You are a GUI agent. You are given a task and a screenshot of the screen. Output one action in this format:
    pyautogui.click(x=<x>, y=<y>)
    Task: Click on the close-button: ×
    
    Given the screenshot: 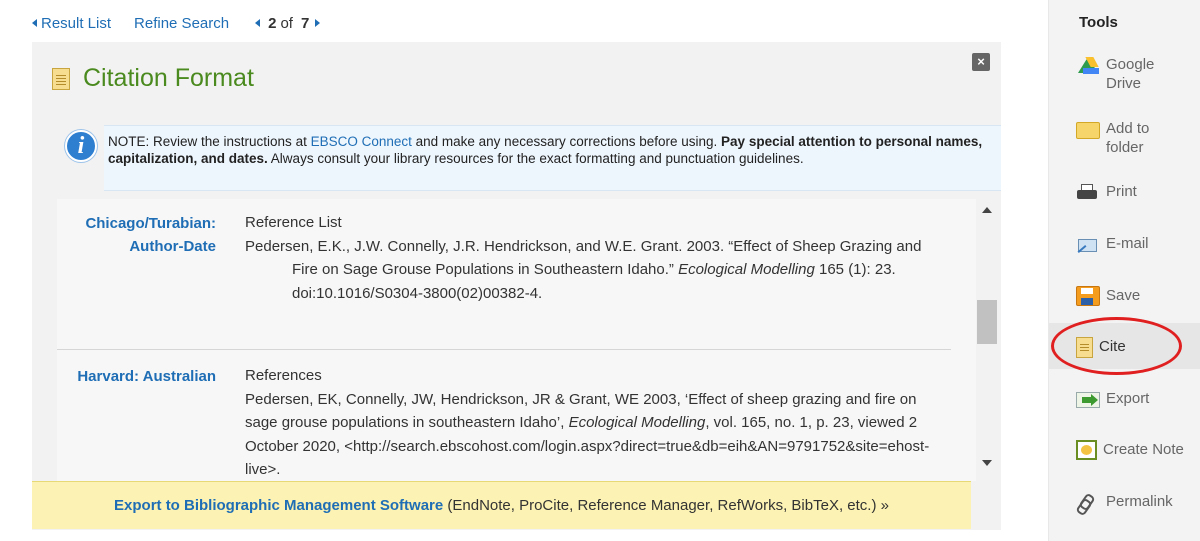 What is the action you would take?
    pyautogui.click(x=981, y=62)
    